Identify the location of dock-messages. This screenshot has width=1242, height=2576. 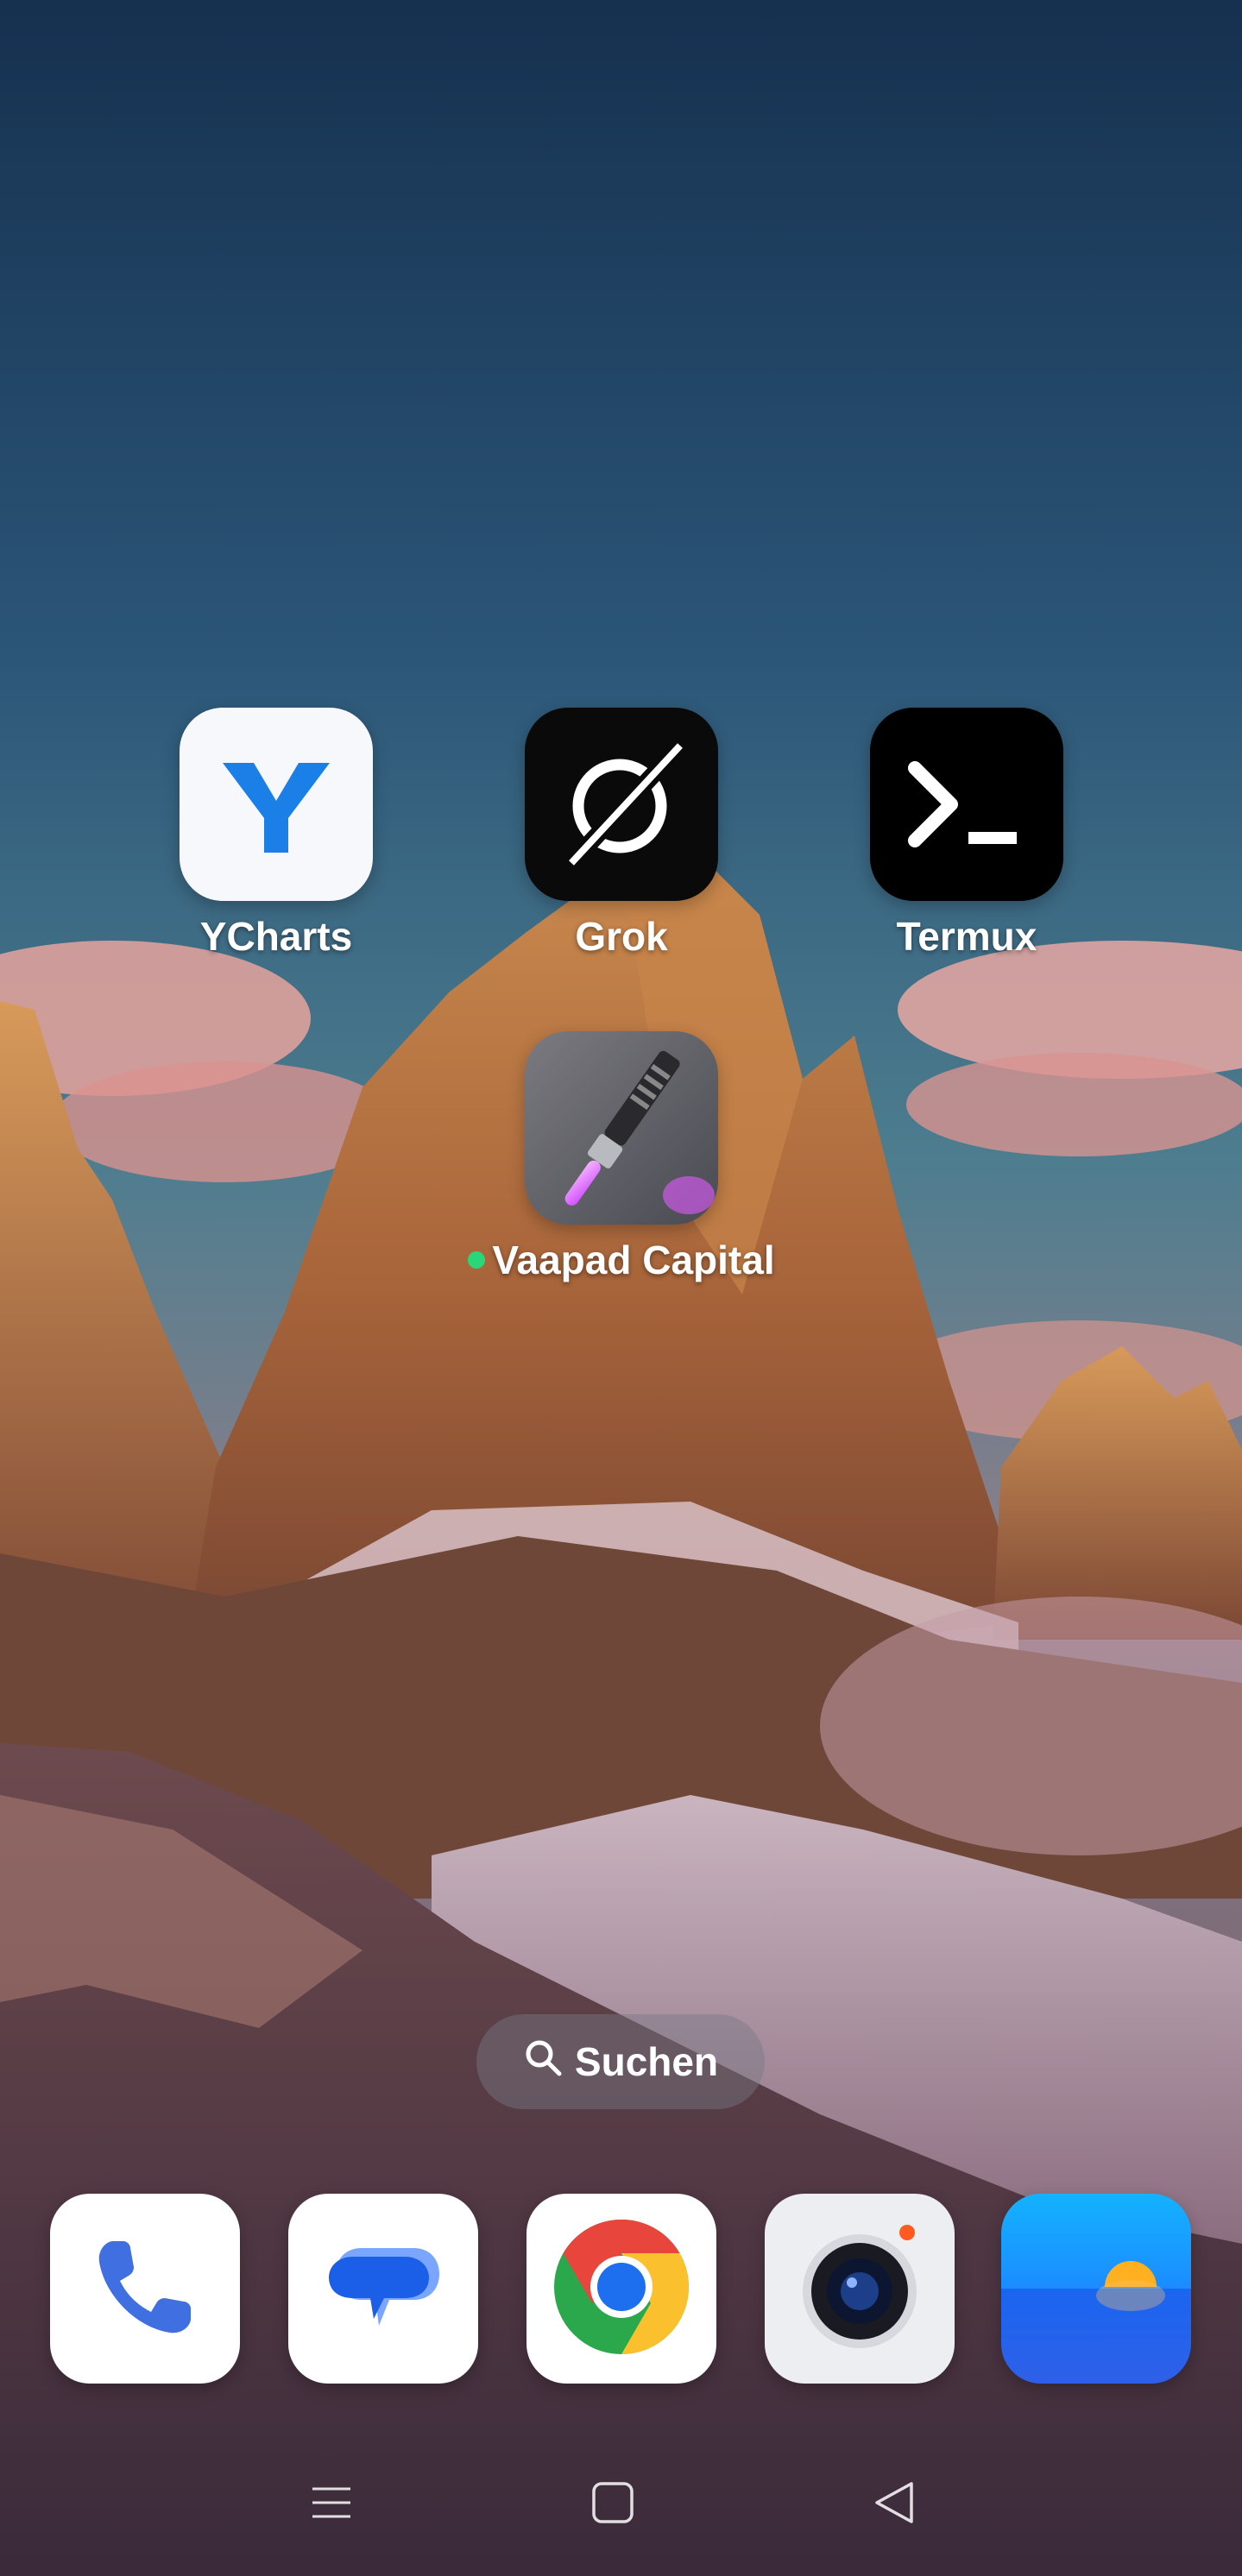
(383, 2289).